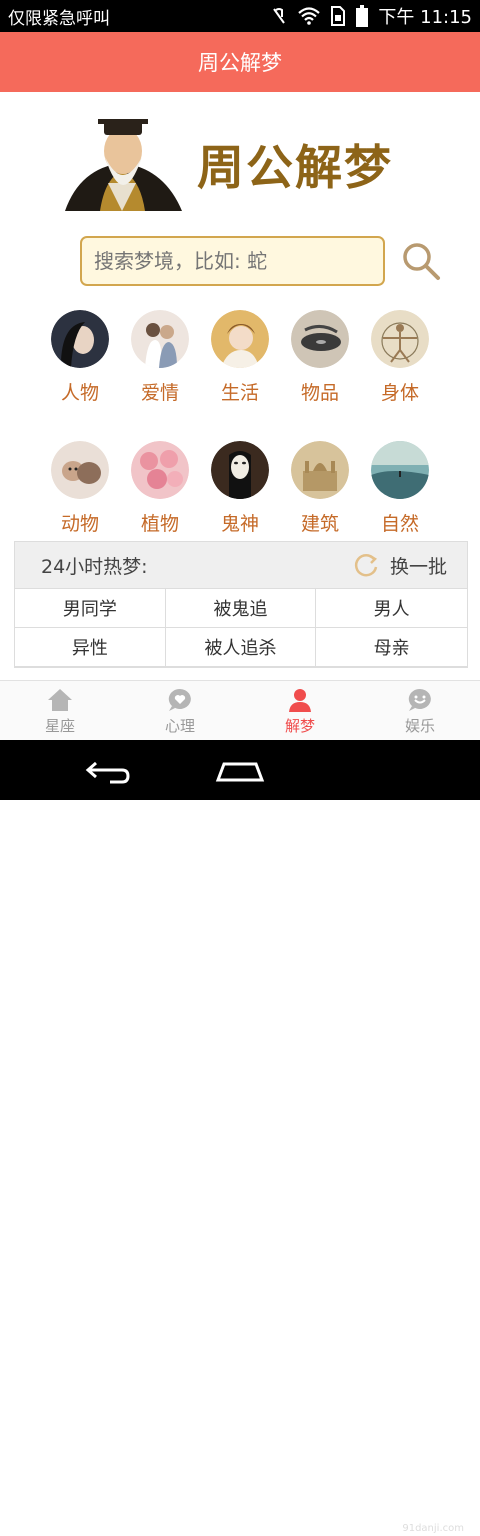  Describe the element at coordinates (59, 725) in the screenshot. I see `tab-label: 星座` at that location.